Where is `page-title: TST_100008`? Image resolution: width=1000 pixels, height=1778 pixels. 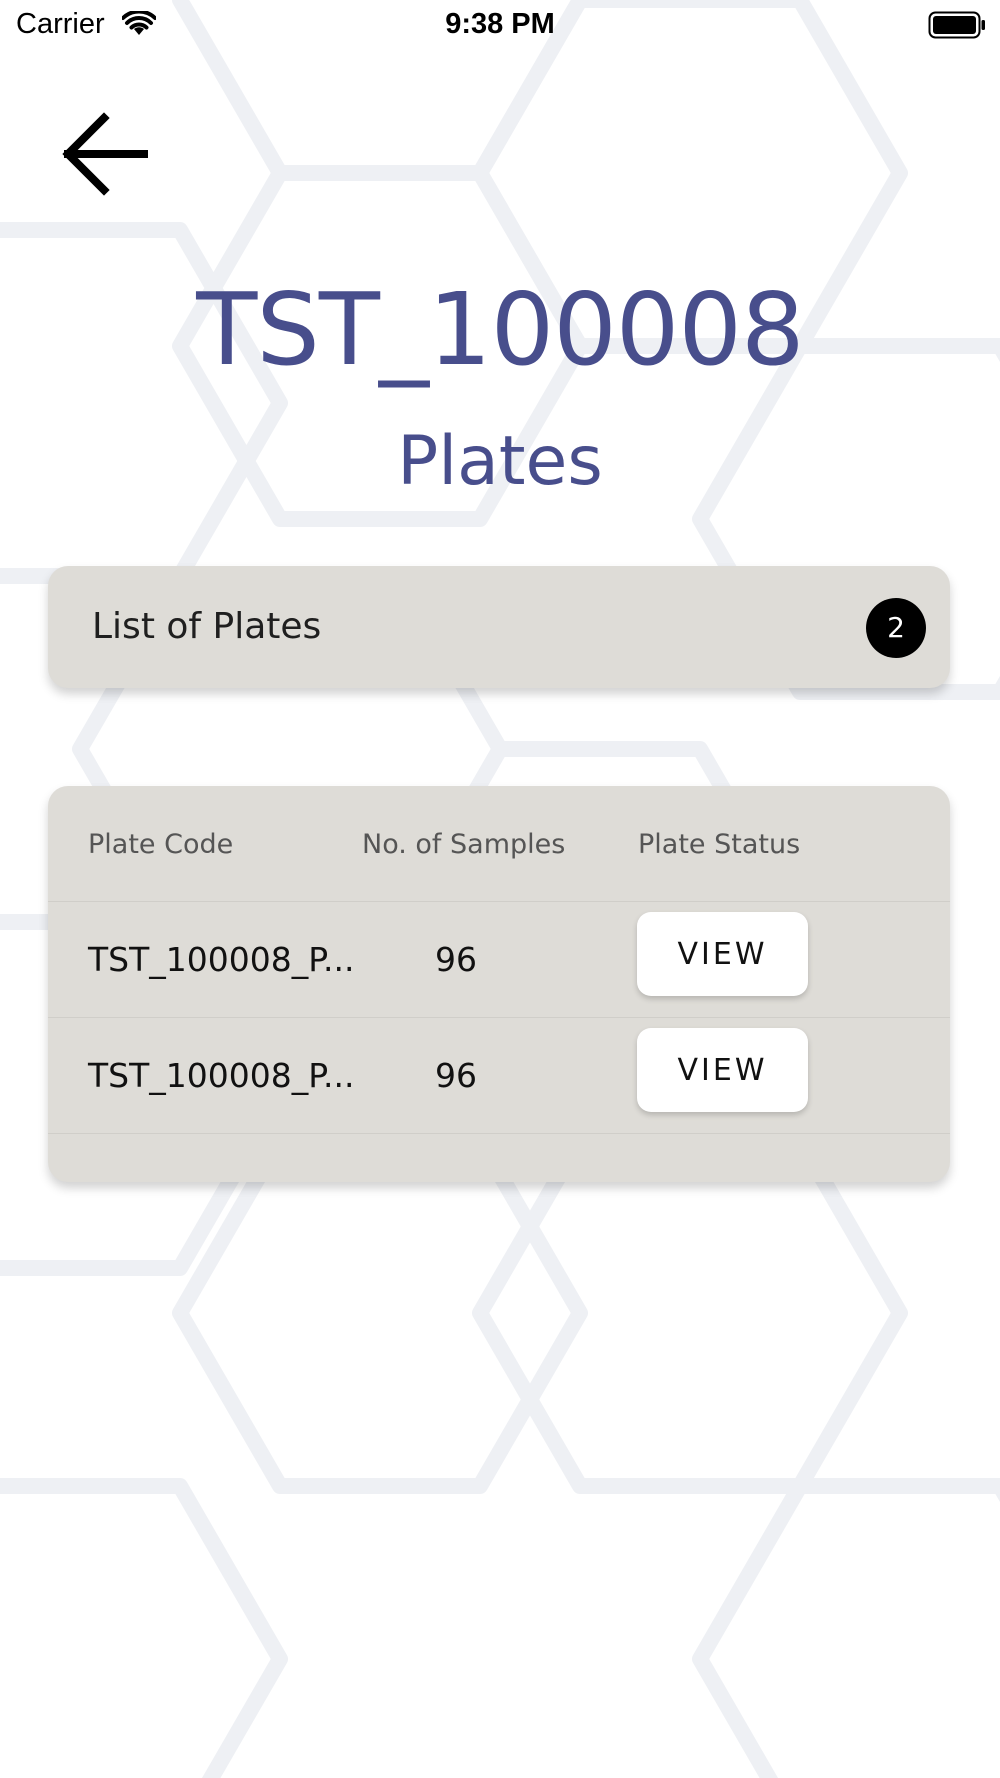
page-title: TST_100008 is located at coordinates (500, 329).